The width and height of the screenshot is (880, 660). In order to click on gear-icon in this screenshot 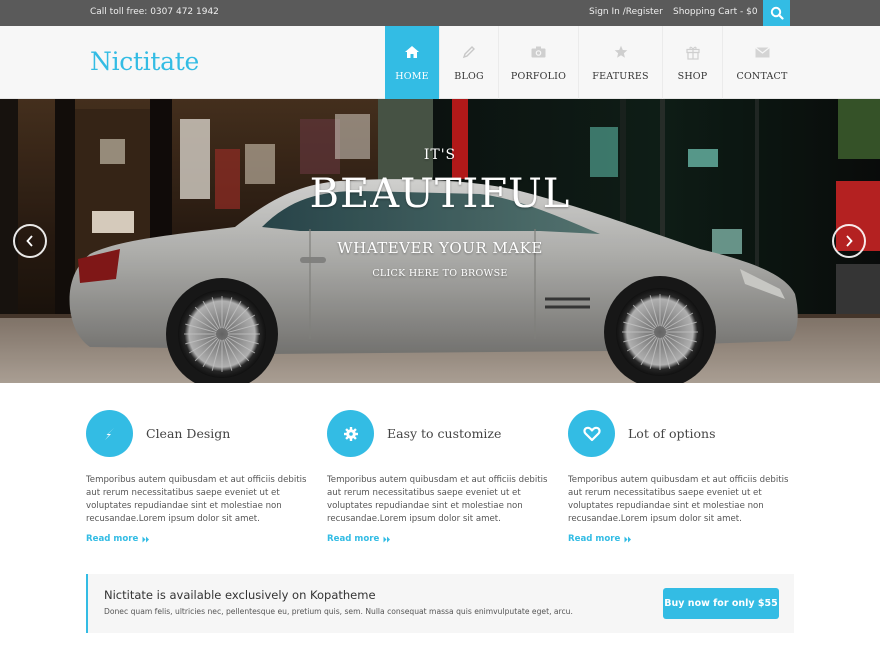, I will do `click(350, 433)`.